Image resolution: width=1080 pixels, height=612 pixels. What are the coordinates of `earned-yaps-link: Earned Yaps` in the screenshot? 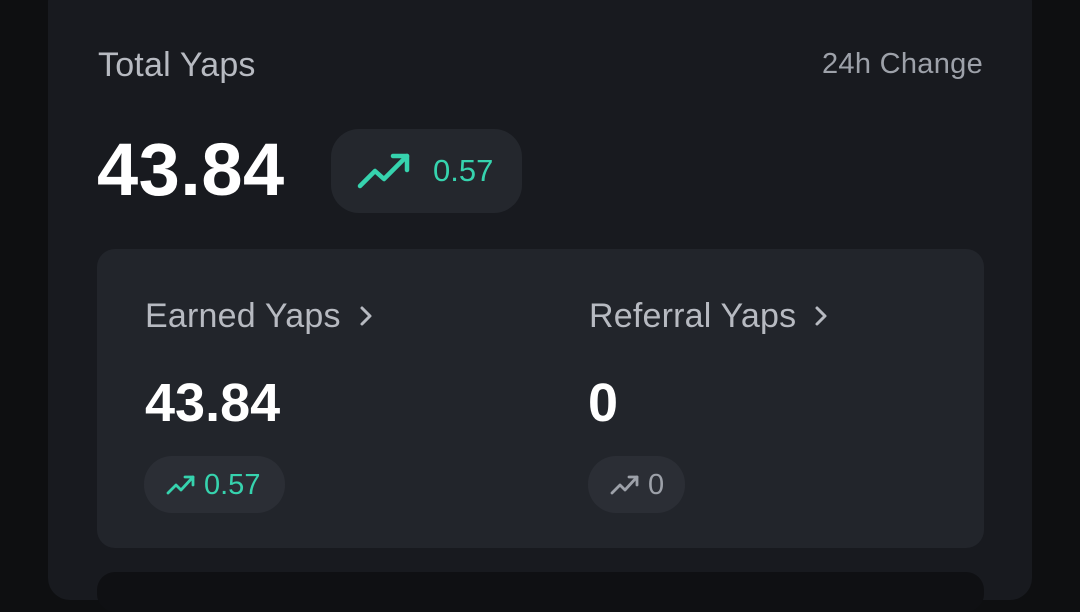 It's located at (259, 316).